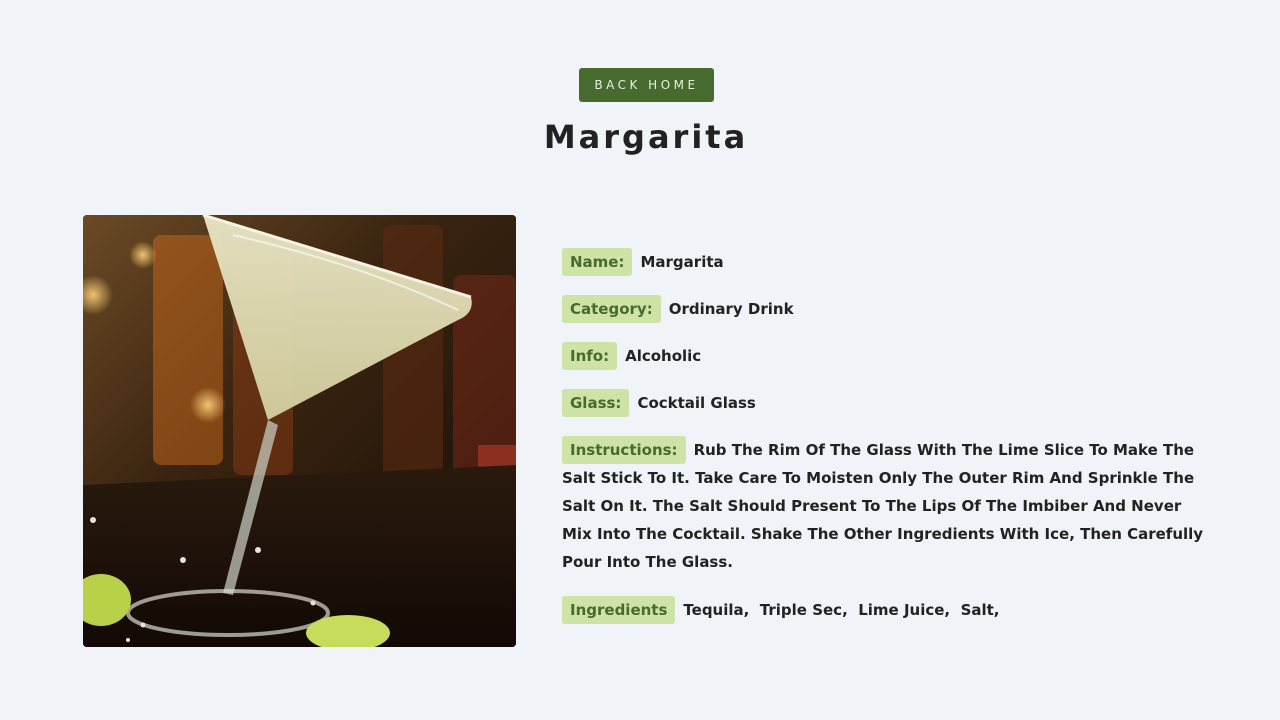 The height and width of the screenshot is (720, 1280). What do you see at coordinates (597, 262) in the screenshot?
I see `name-label: Name:` at bounding box center [597, 262].